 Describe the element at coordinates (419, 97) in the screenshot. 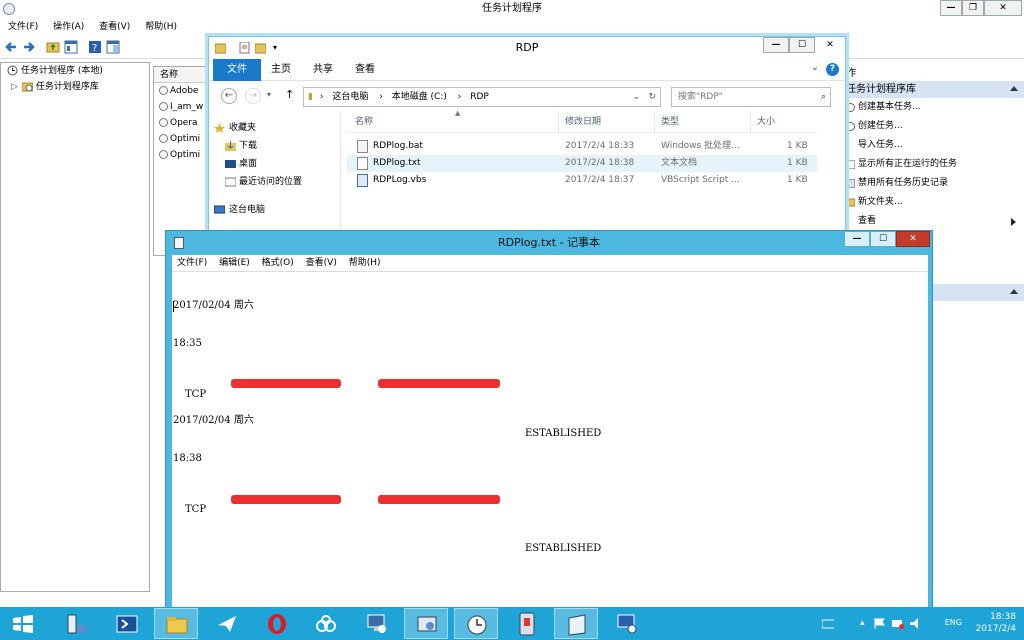

I see `breadcrumb-local-disk: 本地磁盘 (C:)` at that location.